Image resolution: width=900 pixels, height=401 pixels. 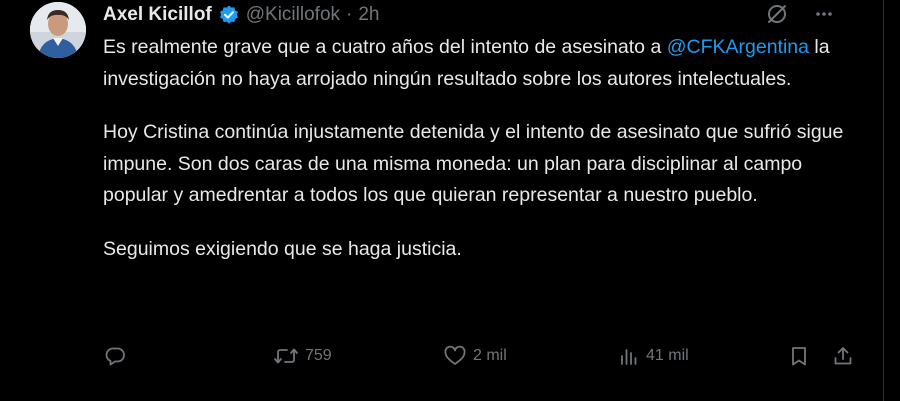 I want to click on more-icon, so click(x=824, y=16).